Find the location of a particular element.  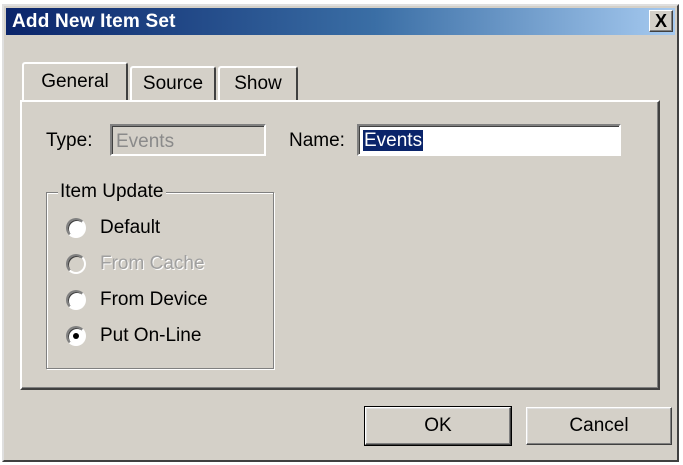

type-field: Events is located at coordinates (188, 140).